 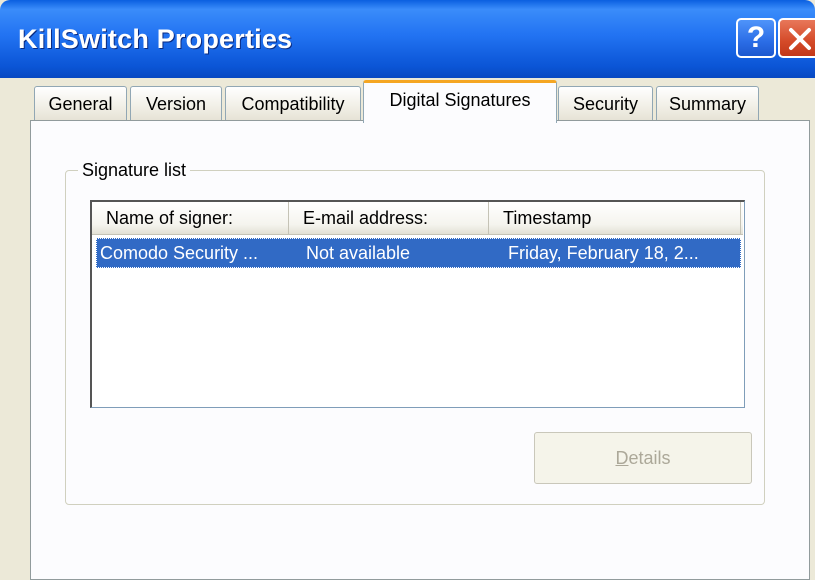 I want to click on tab-label: Security, so click(x=605, y=104).